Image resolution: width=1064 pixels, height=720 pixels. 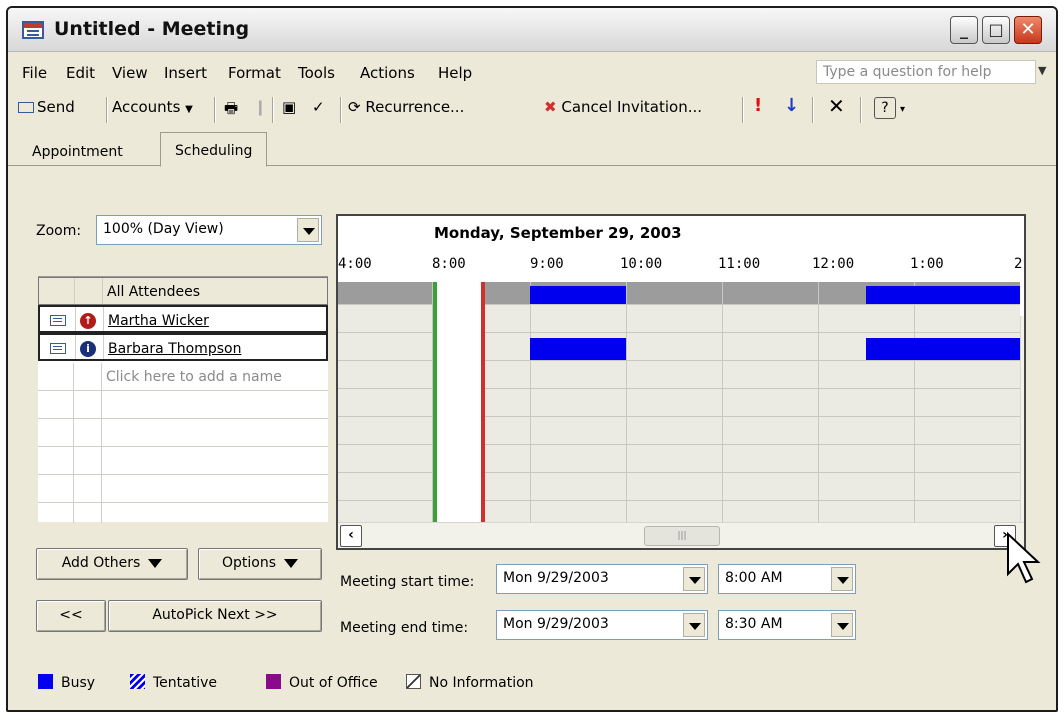 I want to click on recurrence-icon: ⟳, so click(x=354, y=107).